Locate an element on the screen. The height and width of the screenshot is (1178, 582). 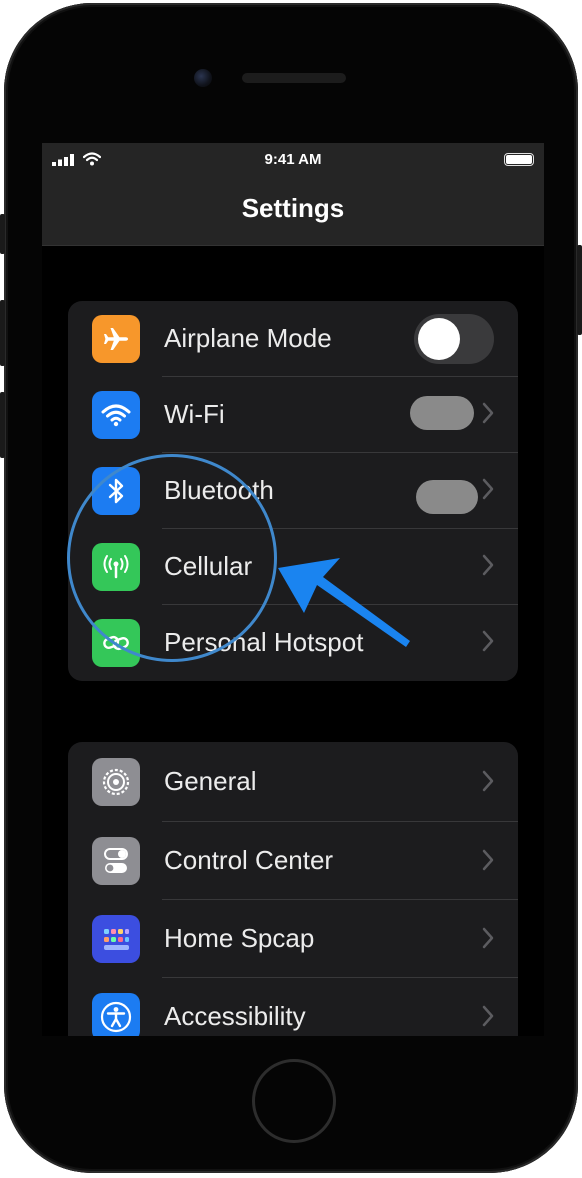
settings-row-label: General is located at coordinates (210, 781).